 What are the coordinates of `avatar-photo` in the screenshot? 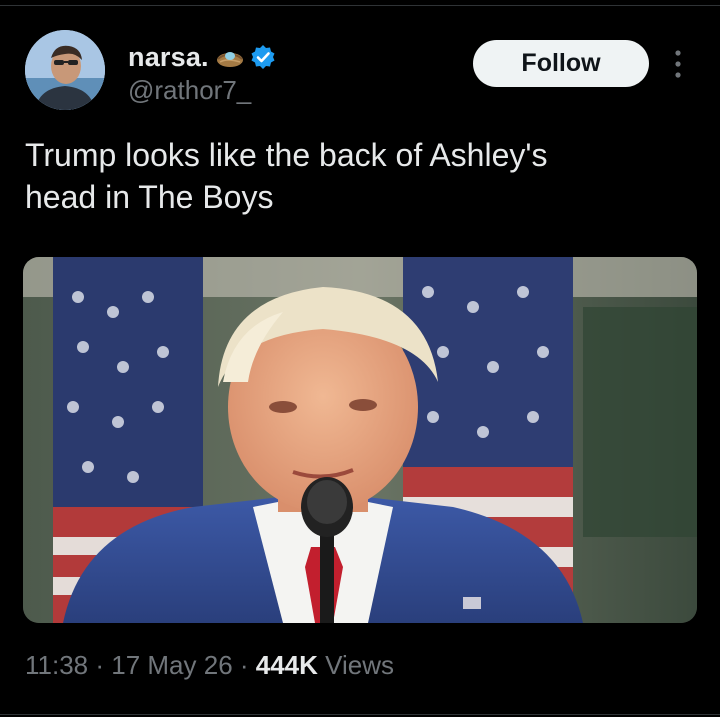 It's located at (65, 70).